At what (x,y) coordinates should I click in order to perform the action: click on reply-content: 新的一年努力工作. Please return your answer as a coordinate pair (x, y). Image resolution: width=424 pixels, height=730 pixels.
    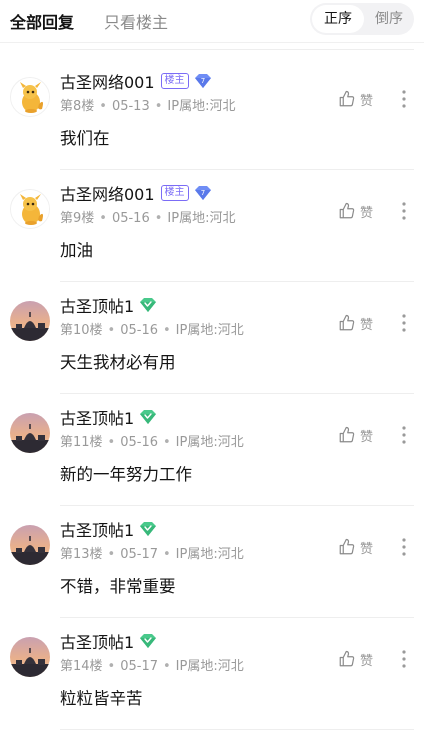
    Looking at the image, I should click on (126, 473).